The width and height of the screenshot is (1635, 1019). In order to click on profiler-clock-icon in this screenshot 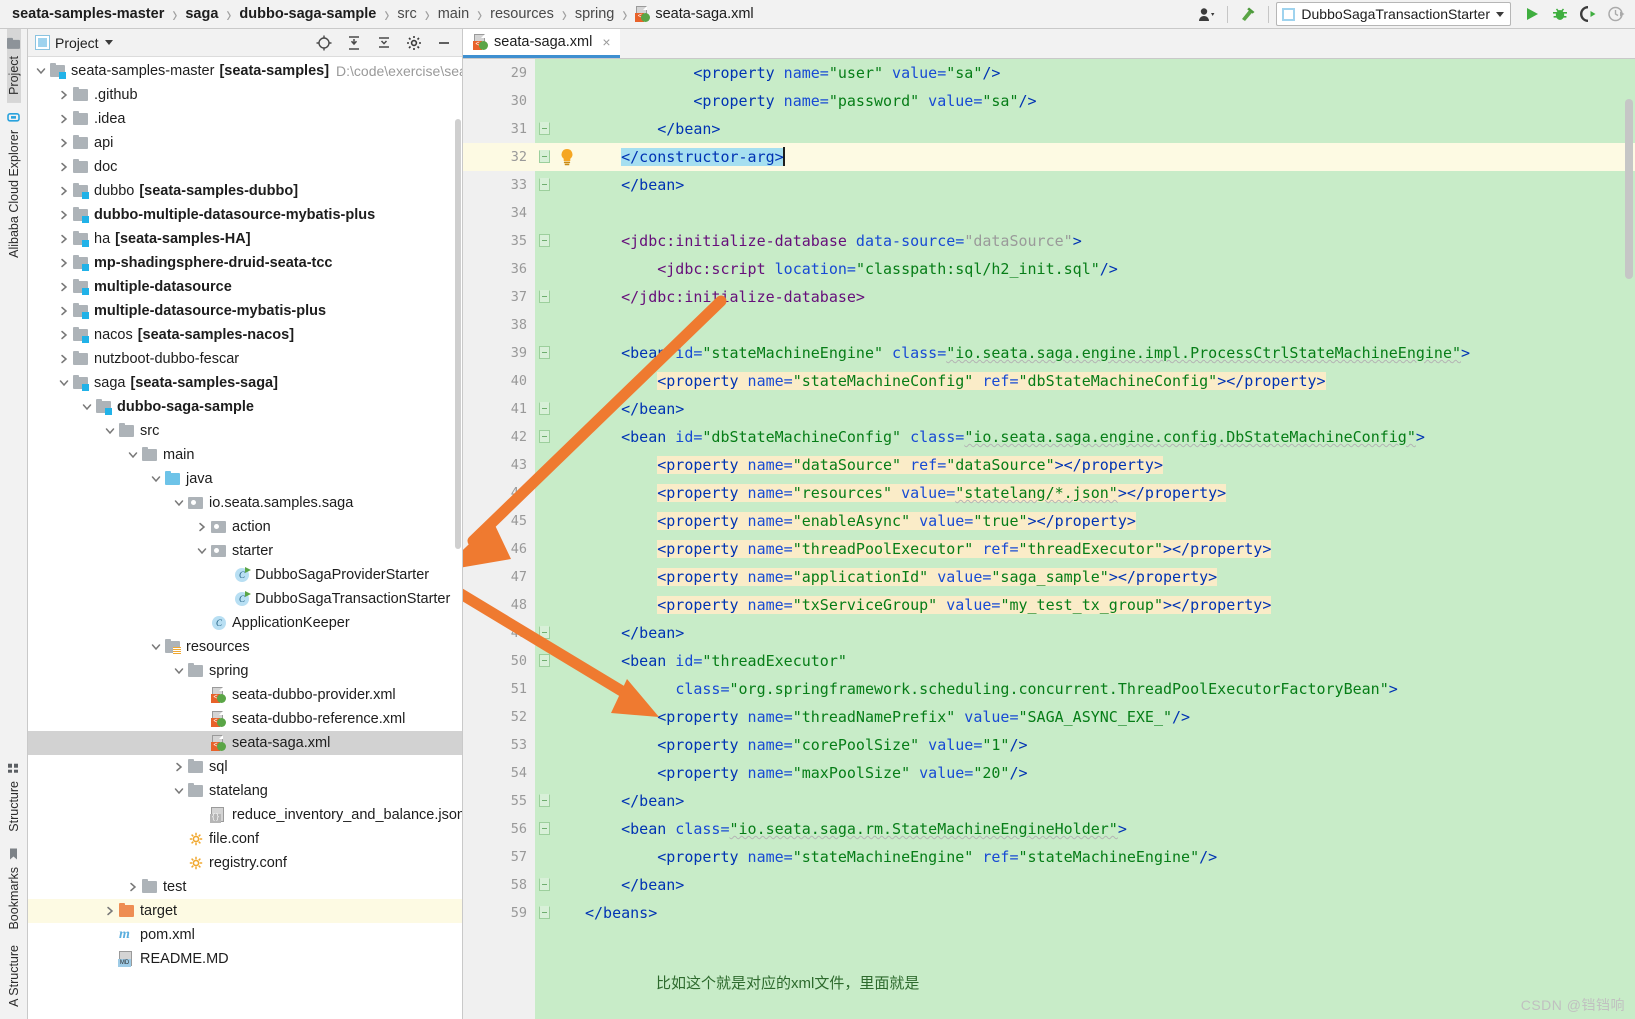, I will do `click(1616, 14)`.